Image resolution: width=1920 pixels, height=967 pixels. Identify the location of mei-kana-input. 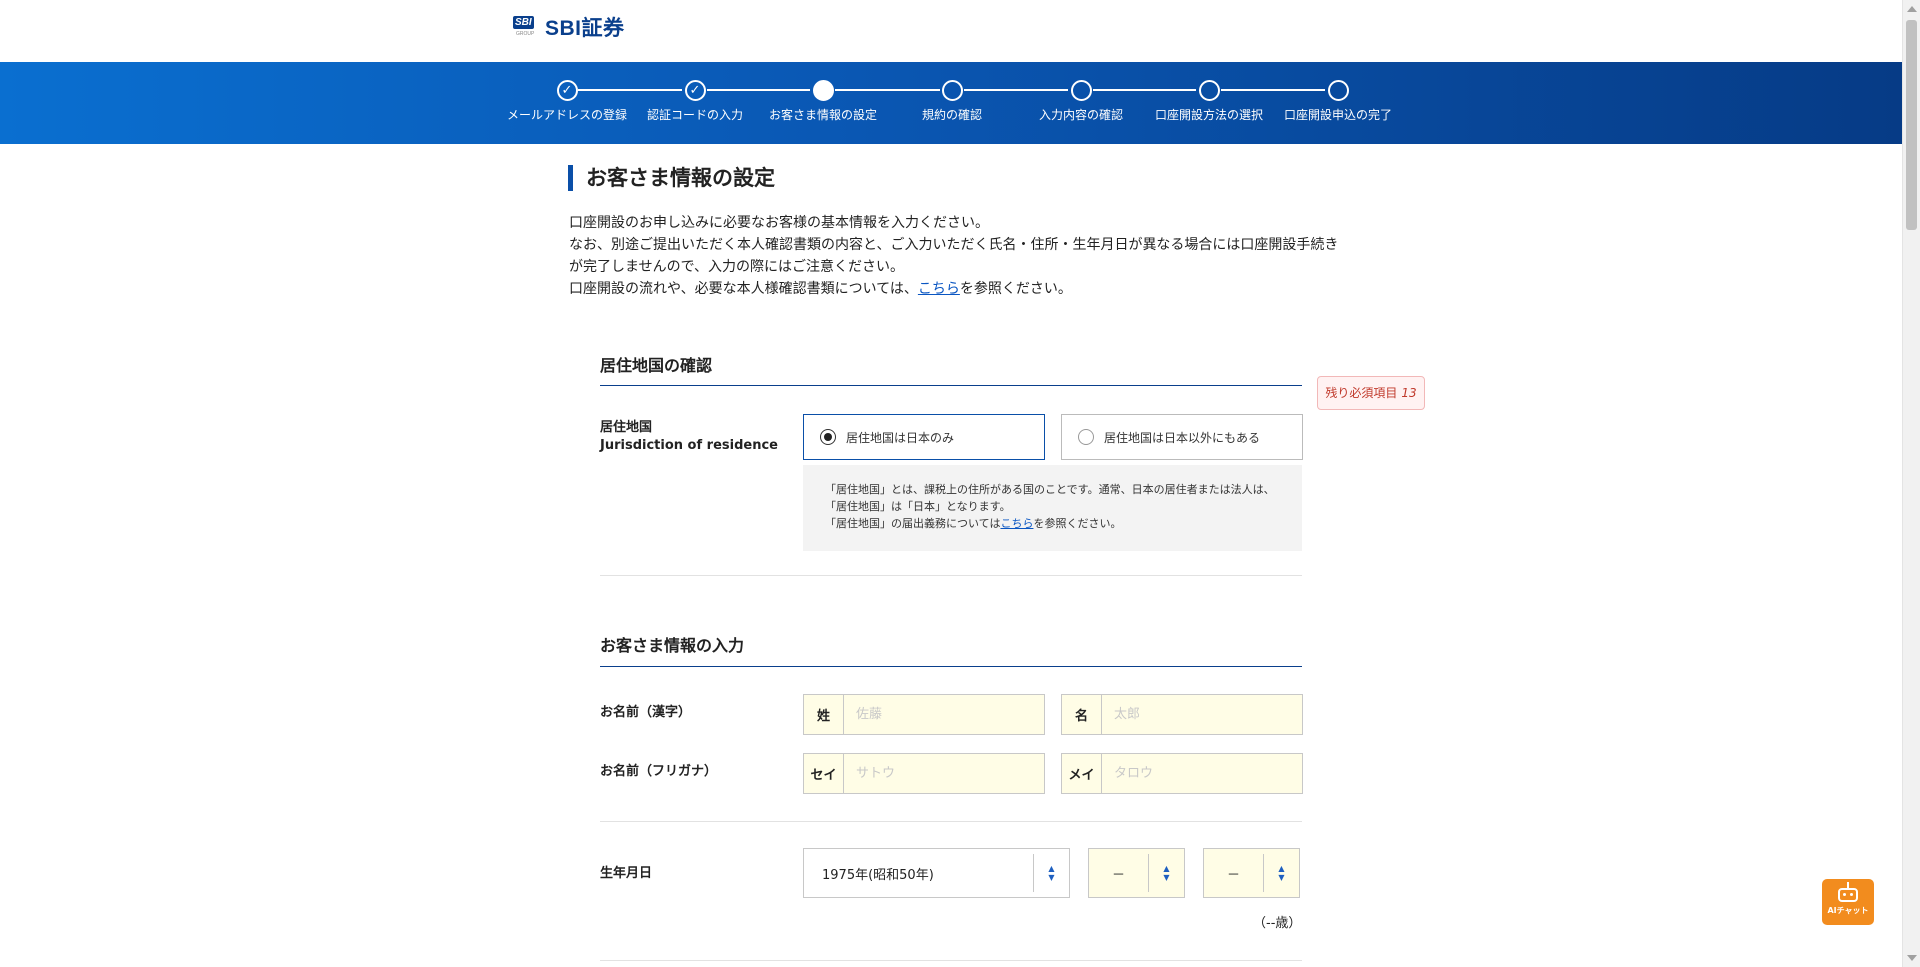
(1202, 773).